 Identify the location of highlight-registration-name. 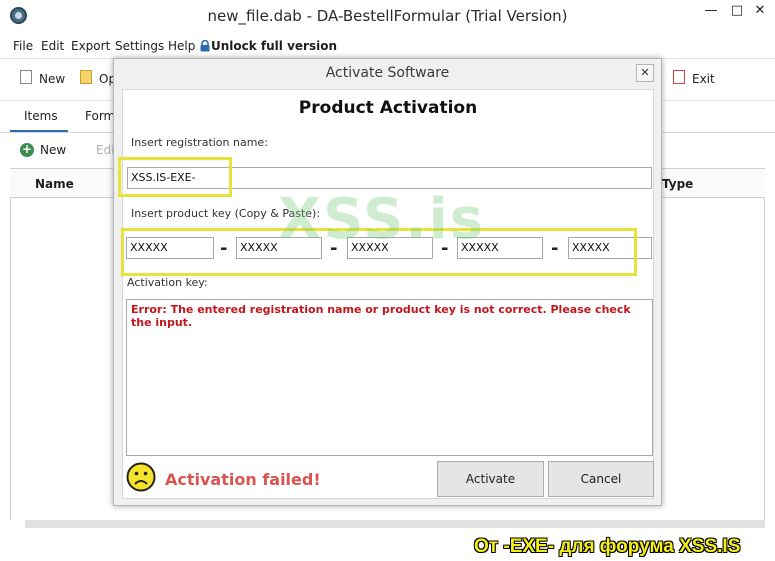
(175, 177).